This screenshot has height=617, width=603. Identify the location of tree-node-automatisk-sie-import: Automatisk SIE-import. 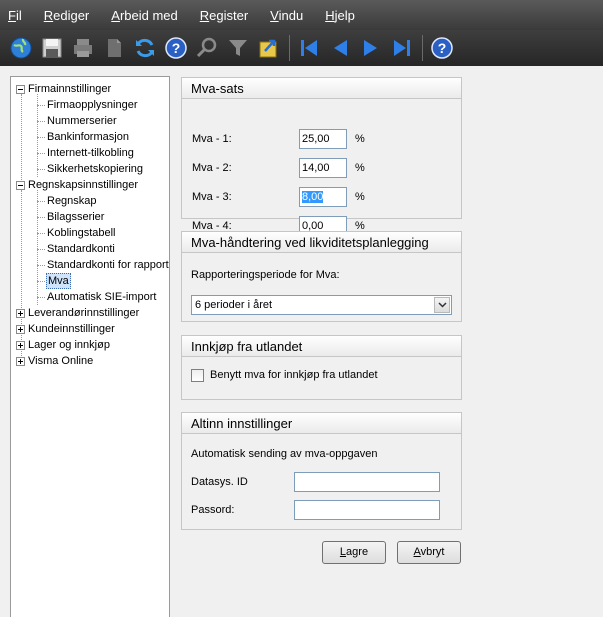
(90, 297).